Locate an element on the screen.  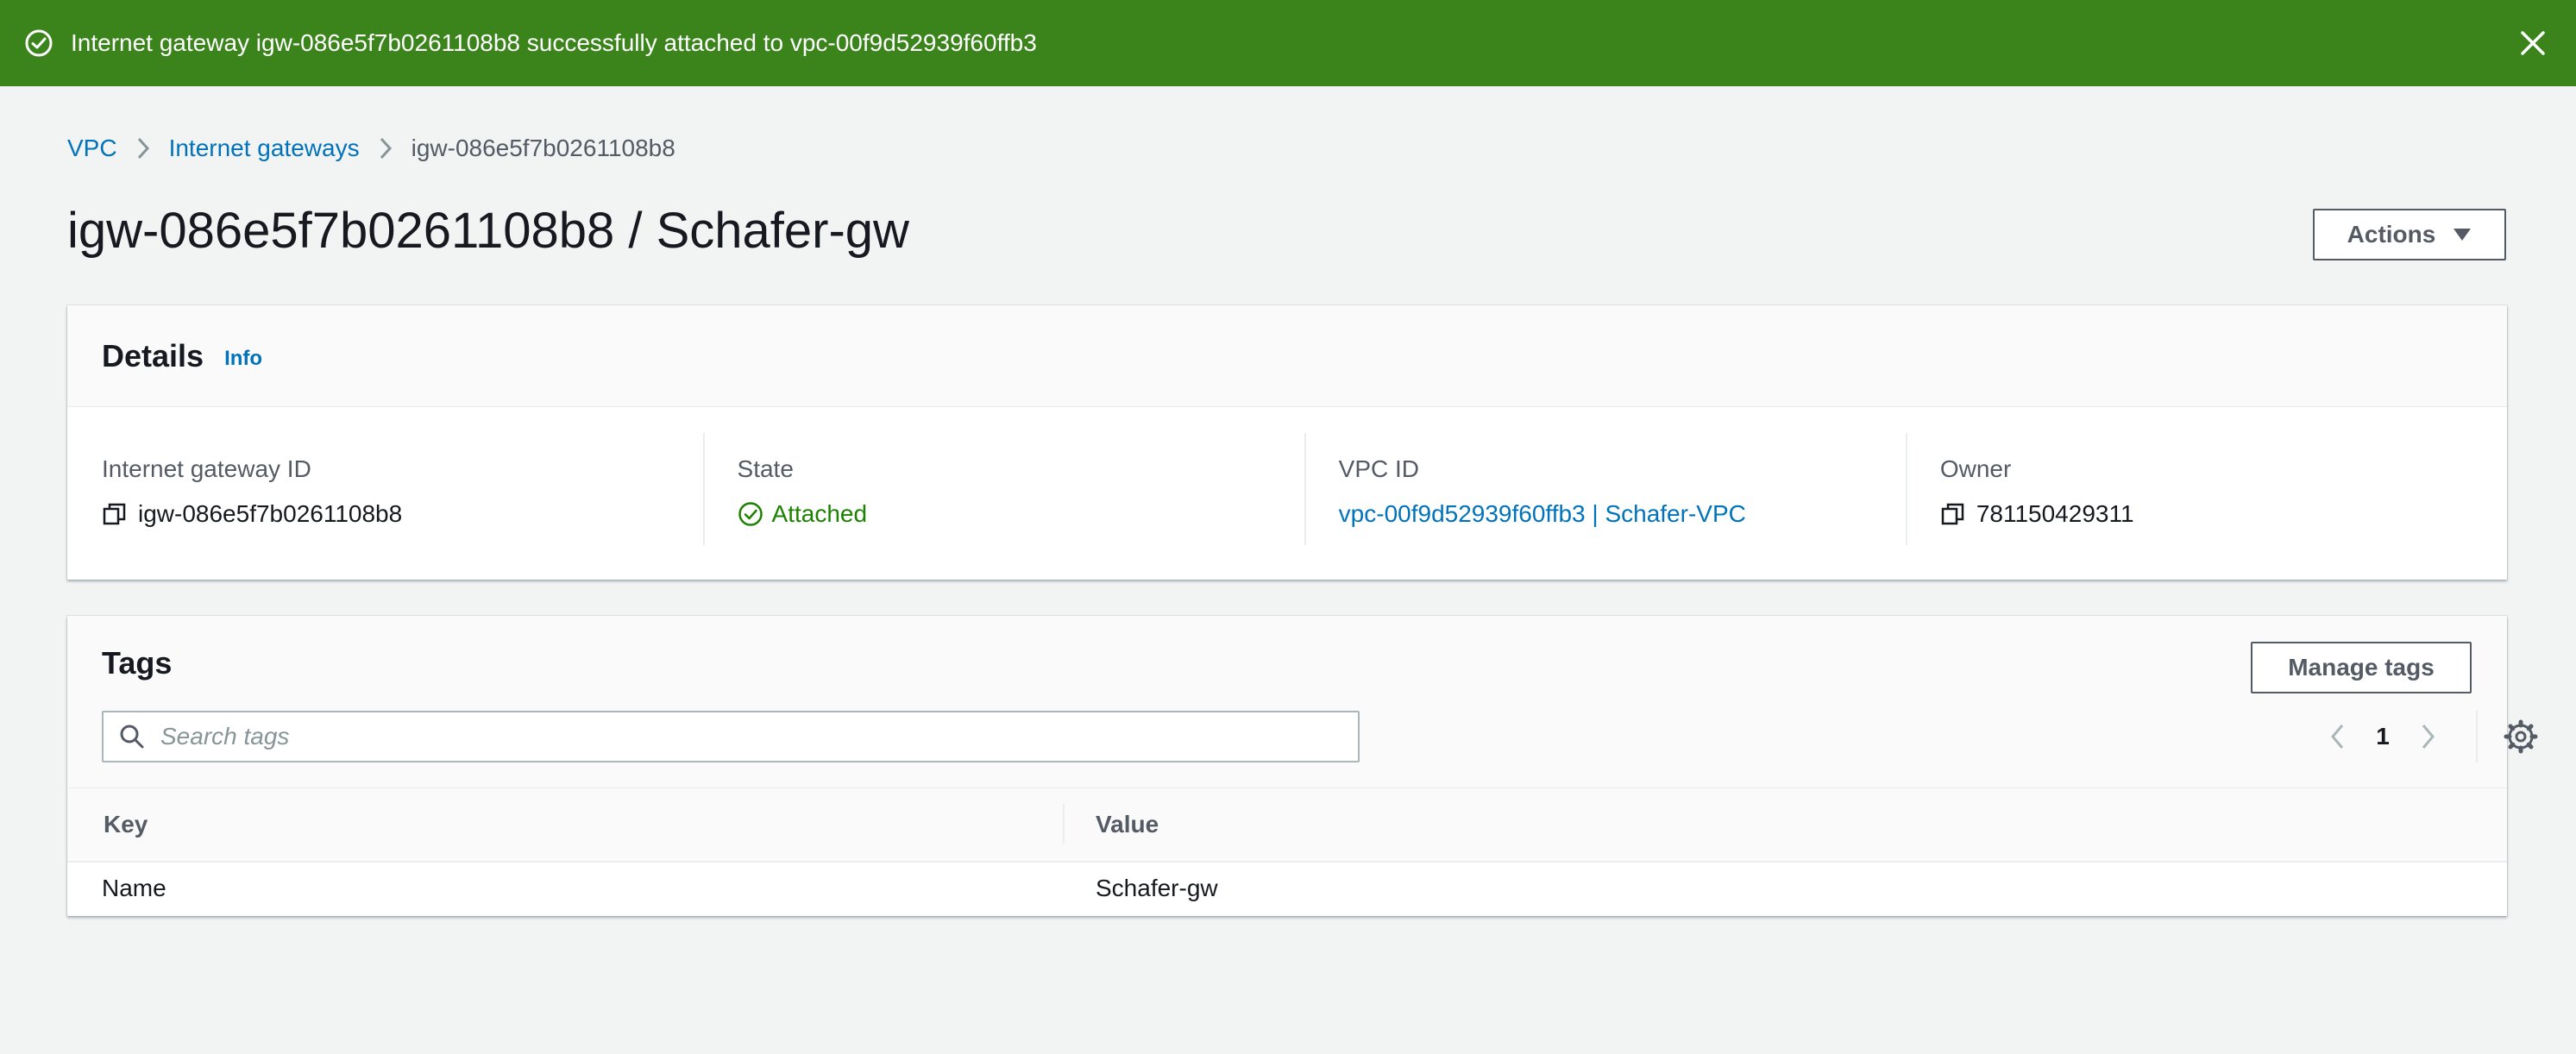
detail-value: 781150429311 is located at coordinates (2055, 513).